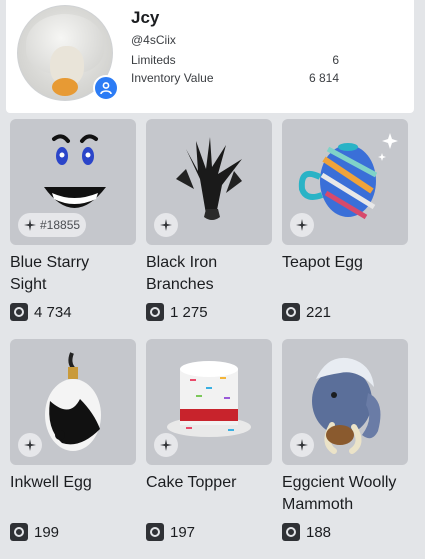 The width and height of the screenshot is (425, 559). I want to click on item-price-value: 188, so click(319, 532).